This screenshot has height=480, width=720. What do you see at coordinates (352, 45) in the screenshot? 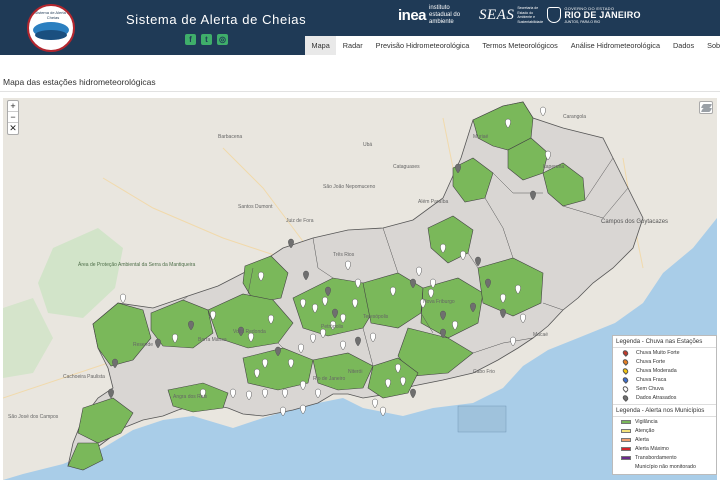
I see `tab-radar: Radar` at bounding box center [352, 45].